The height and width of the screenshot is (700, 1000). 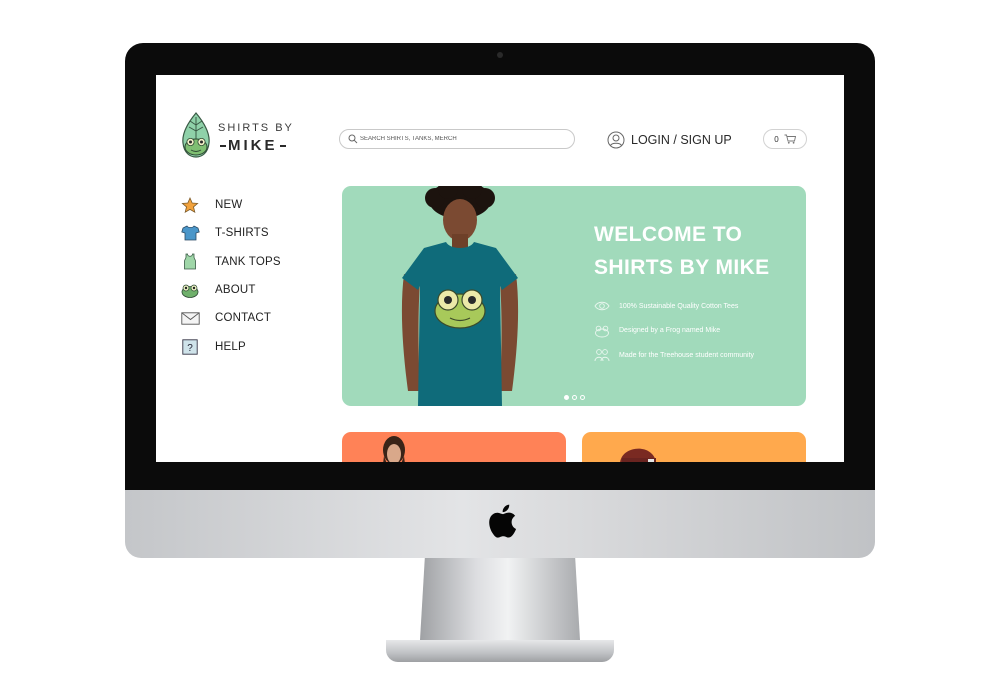 I want to click on star-icon, so click(x=190, y=205).